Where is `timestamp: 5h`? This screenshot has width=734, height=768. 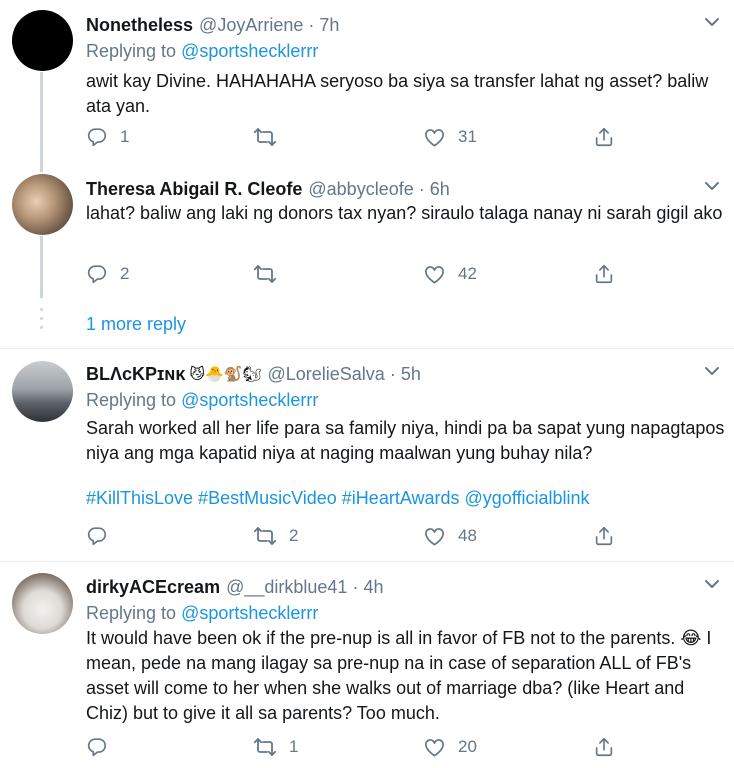 timestamp: 5h is located at coordinates (411, 374).